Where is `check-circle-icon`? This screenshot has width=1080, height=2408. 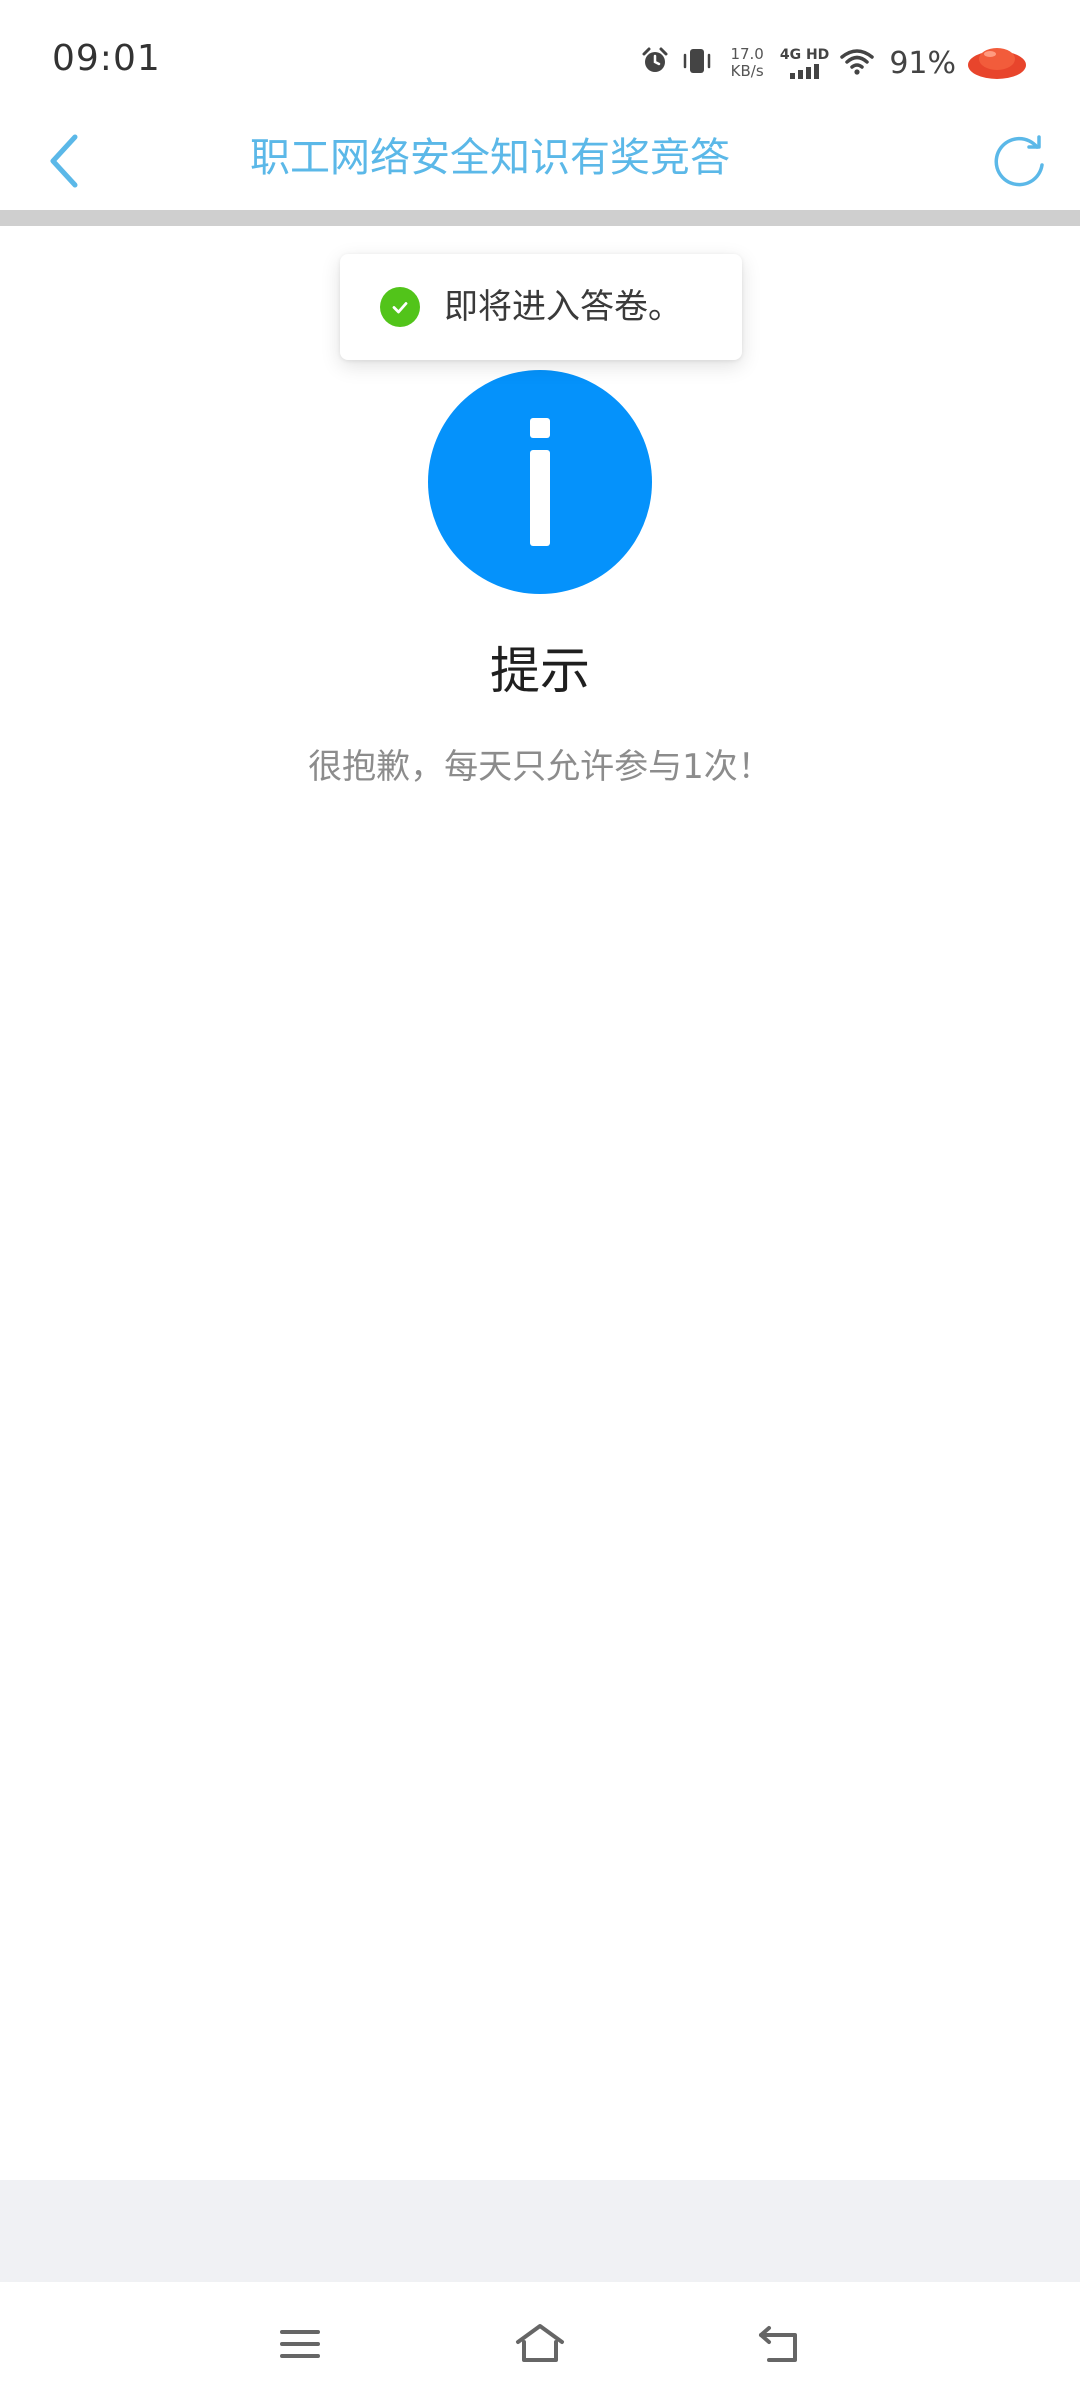
check-circle-icon is located at coordinates (400, 307).